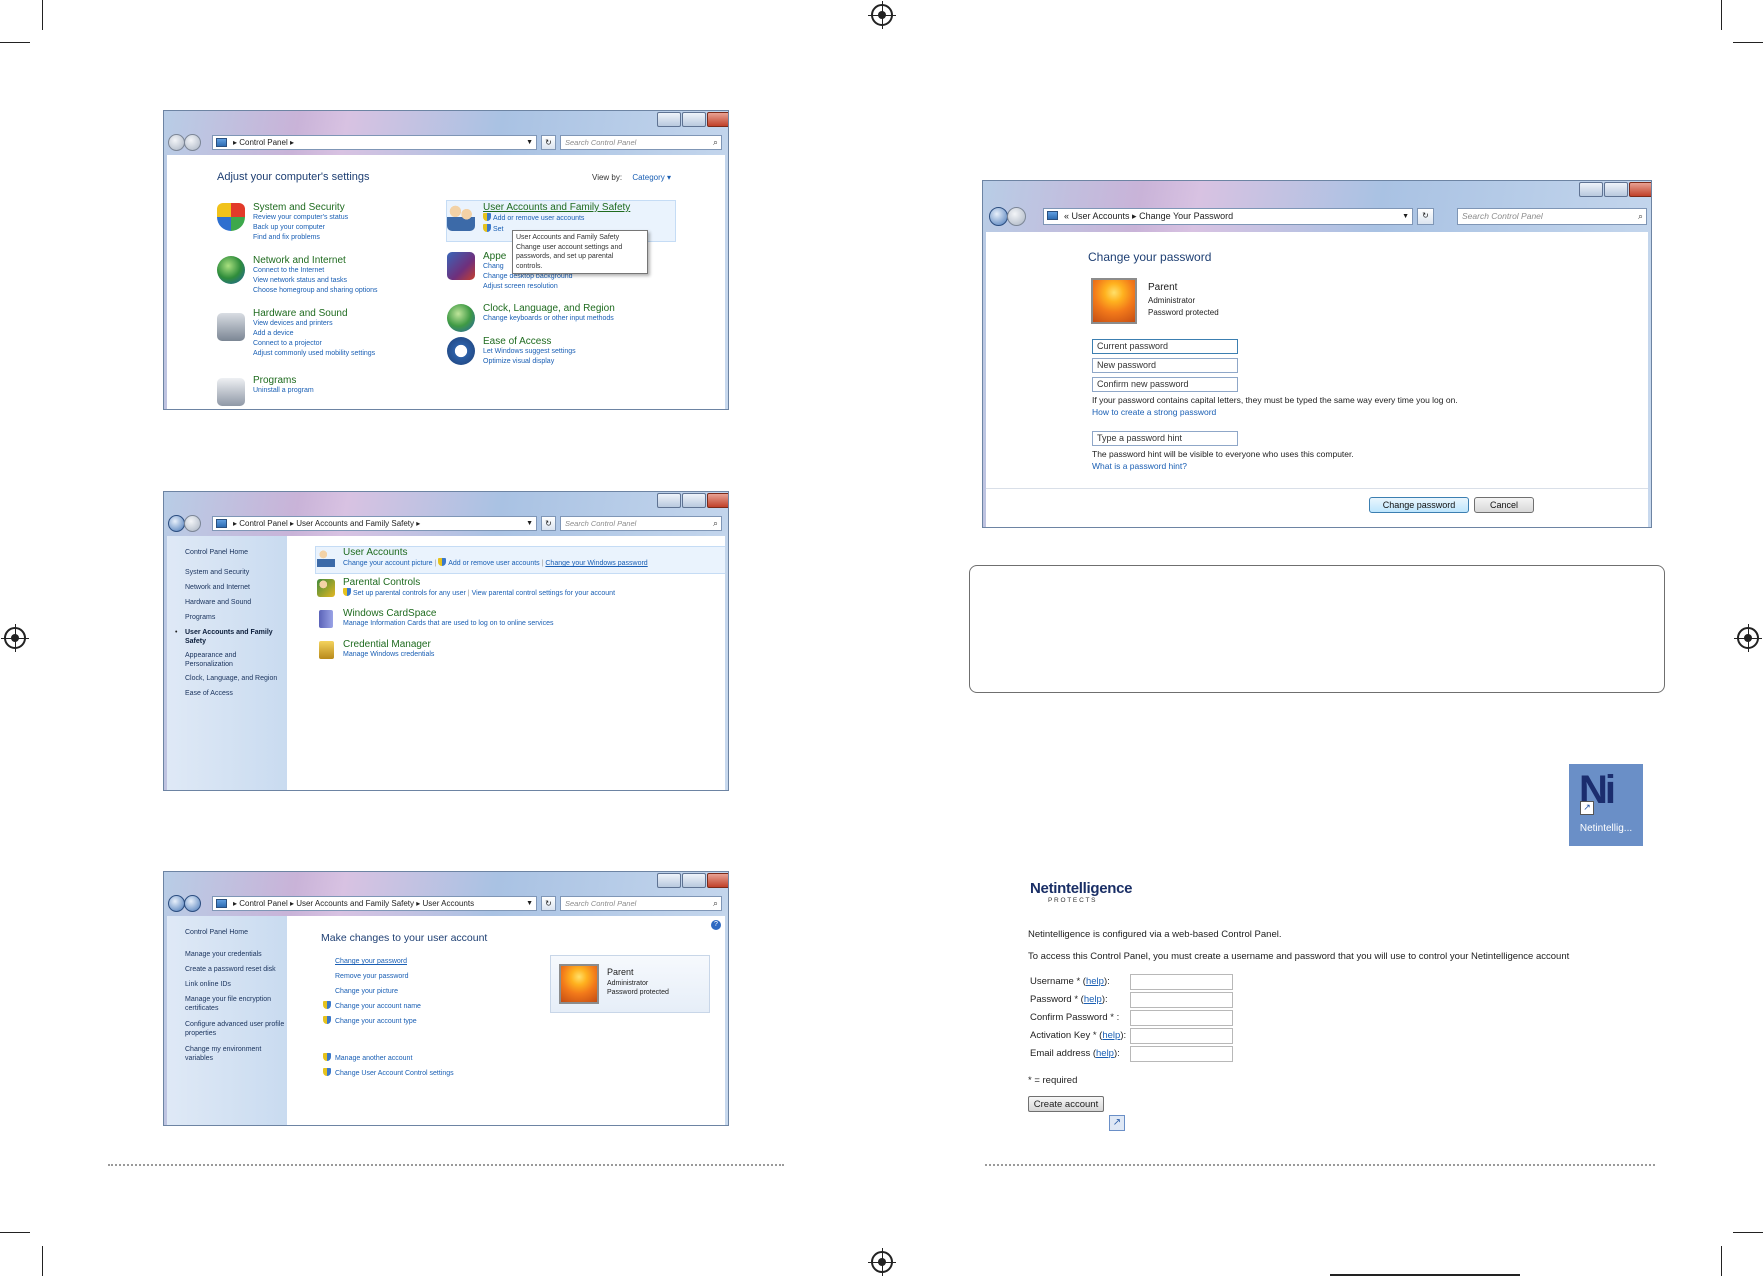 This screenshot has width=1763, height=1276. Describe the element at coordinates (200, 617) in the screenshot. I see `sidebar-item: Programs` at that location.